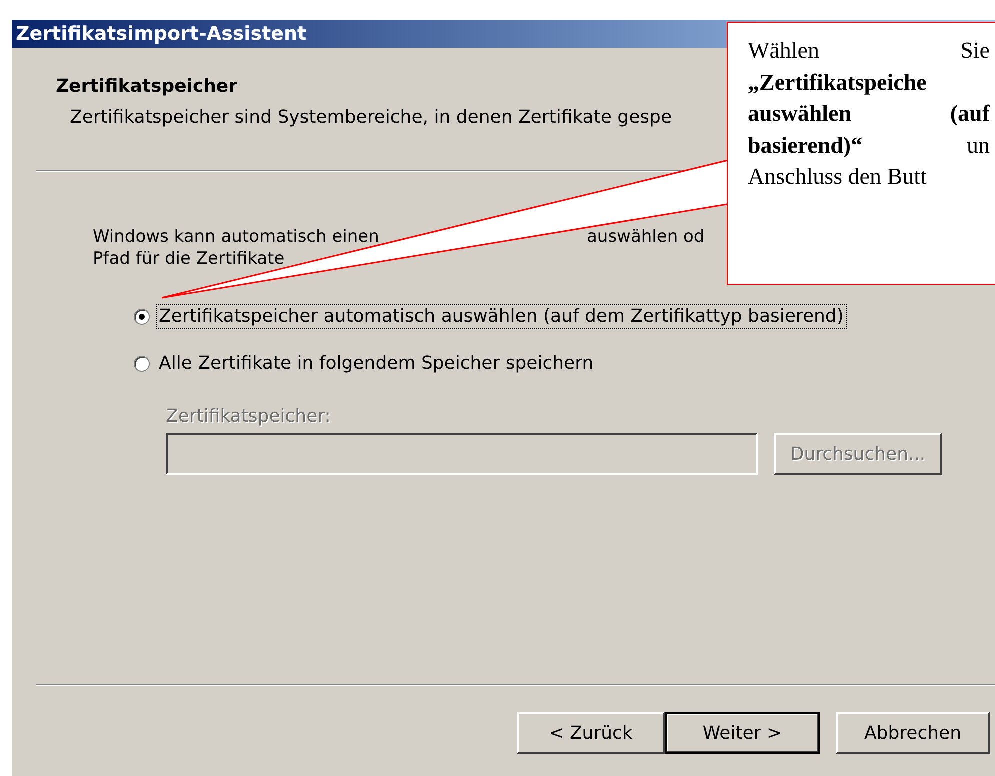 This screenshot has height=776, width=995. What do you see at coordinates (147, 86) in the screenshot?
I see `page-heading: Zertifikatspeicher` at bounding box center [147, 86].